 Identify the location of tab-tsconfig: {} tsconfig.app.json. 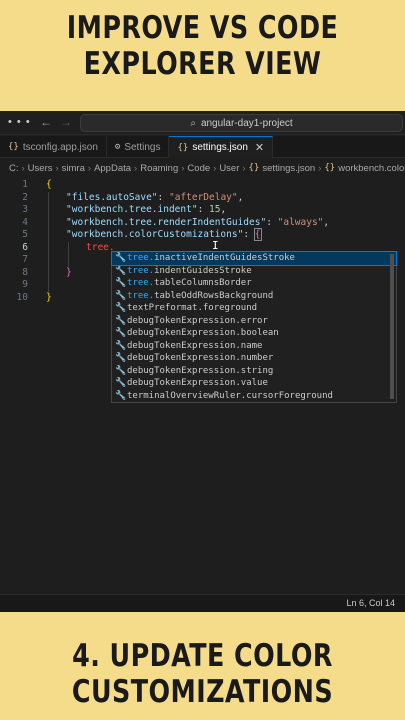
(53, 147).